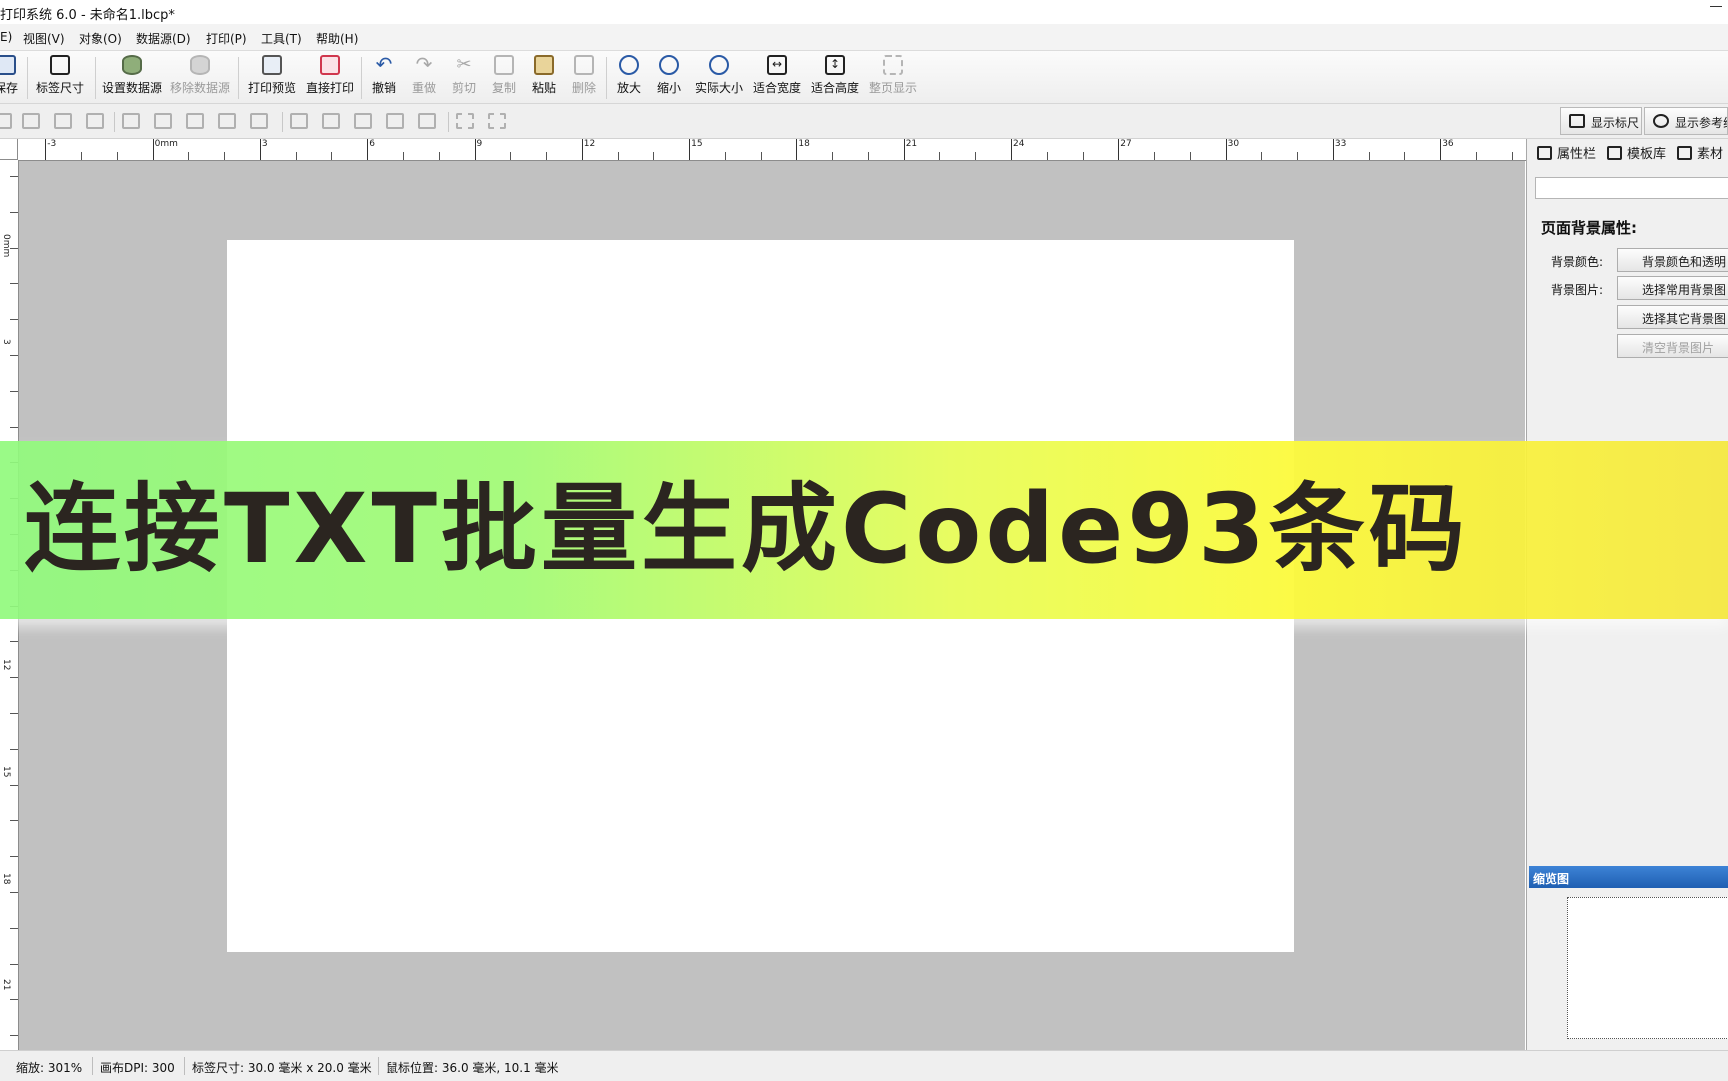  Describe the element at coordinates (893, 75) in the screenshot. I see `full-page-button: 整页显示` at that location.